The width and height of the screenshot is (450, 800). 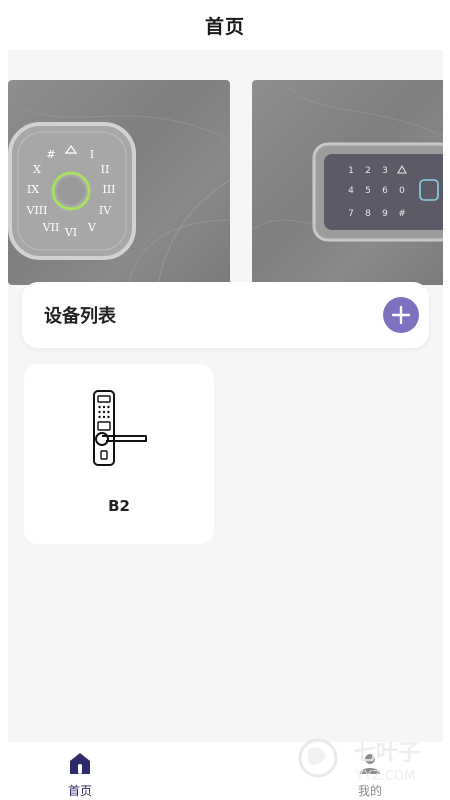 What do you see at coordinates (369, 791) in the screenshot?
I see `tab-mine-label: 我的` at bounding box center [369, 791].